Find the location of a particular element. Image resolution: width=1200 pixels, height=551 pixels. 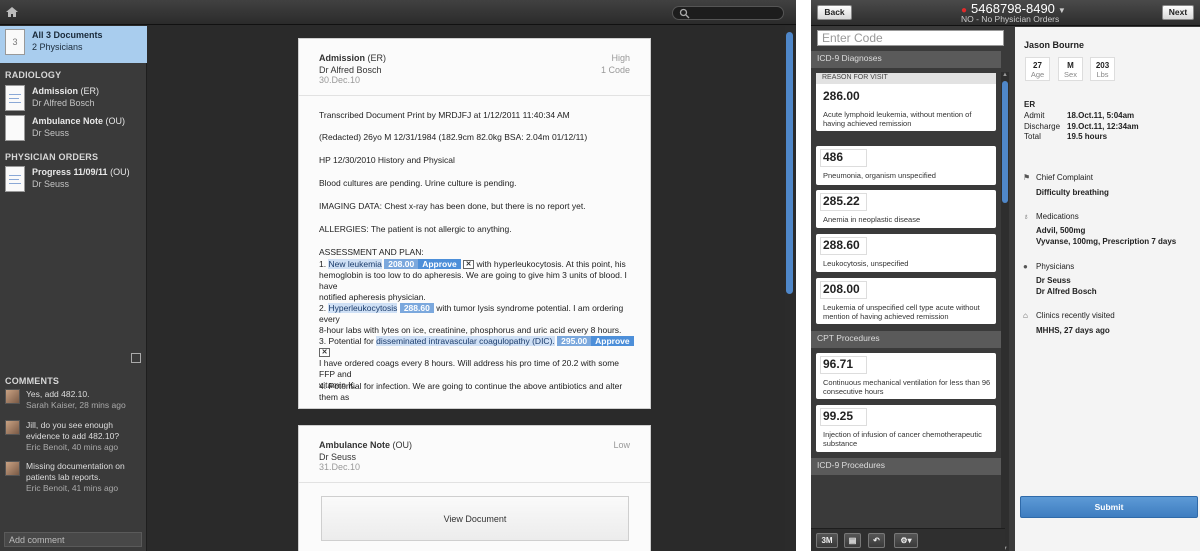

3m-button: 3M is located at coordinates (827, 540).